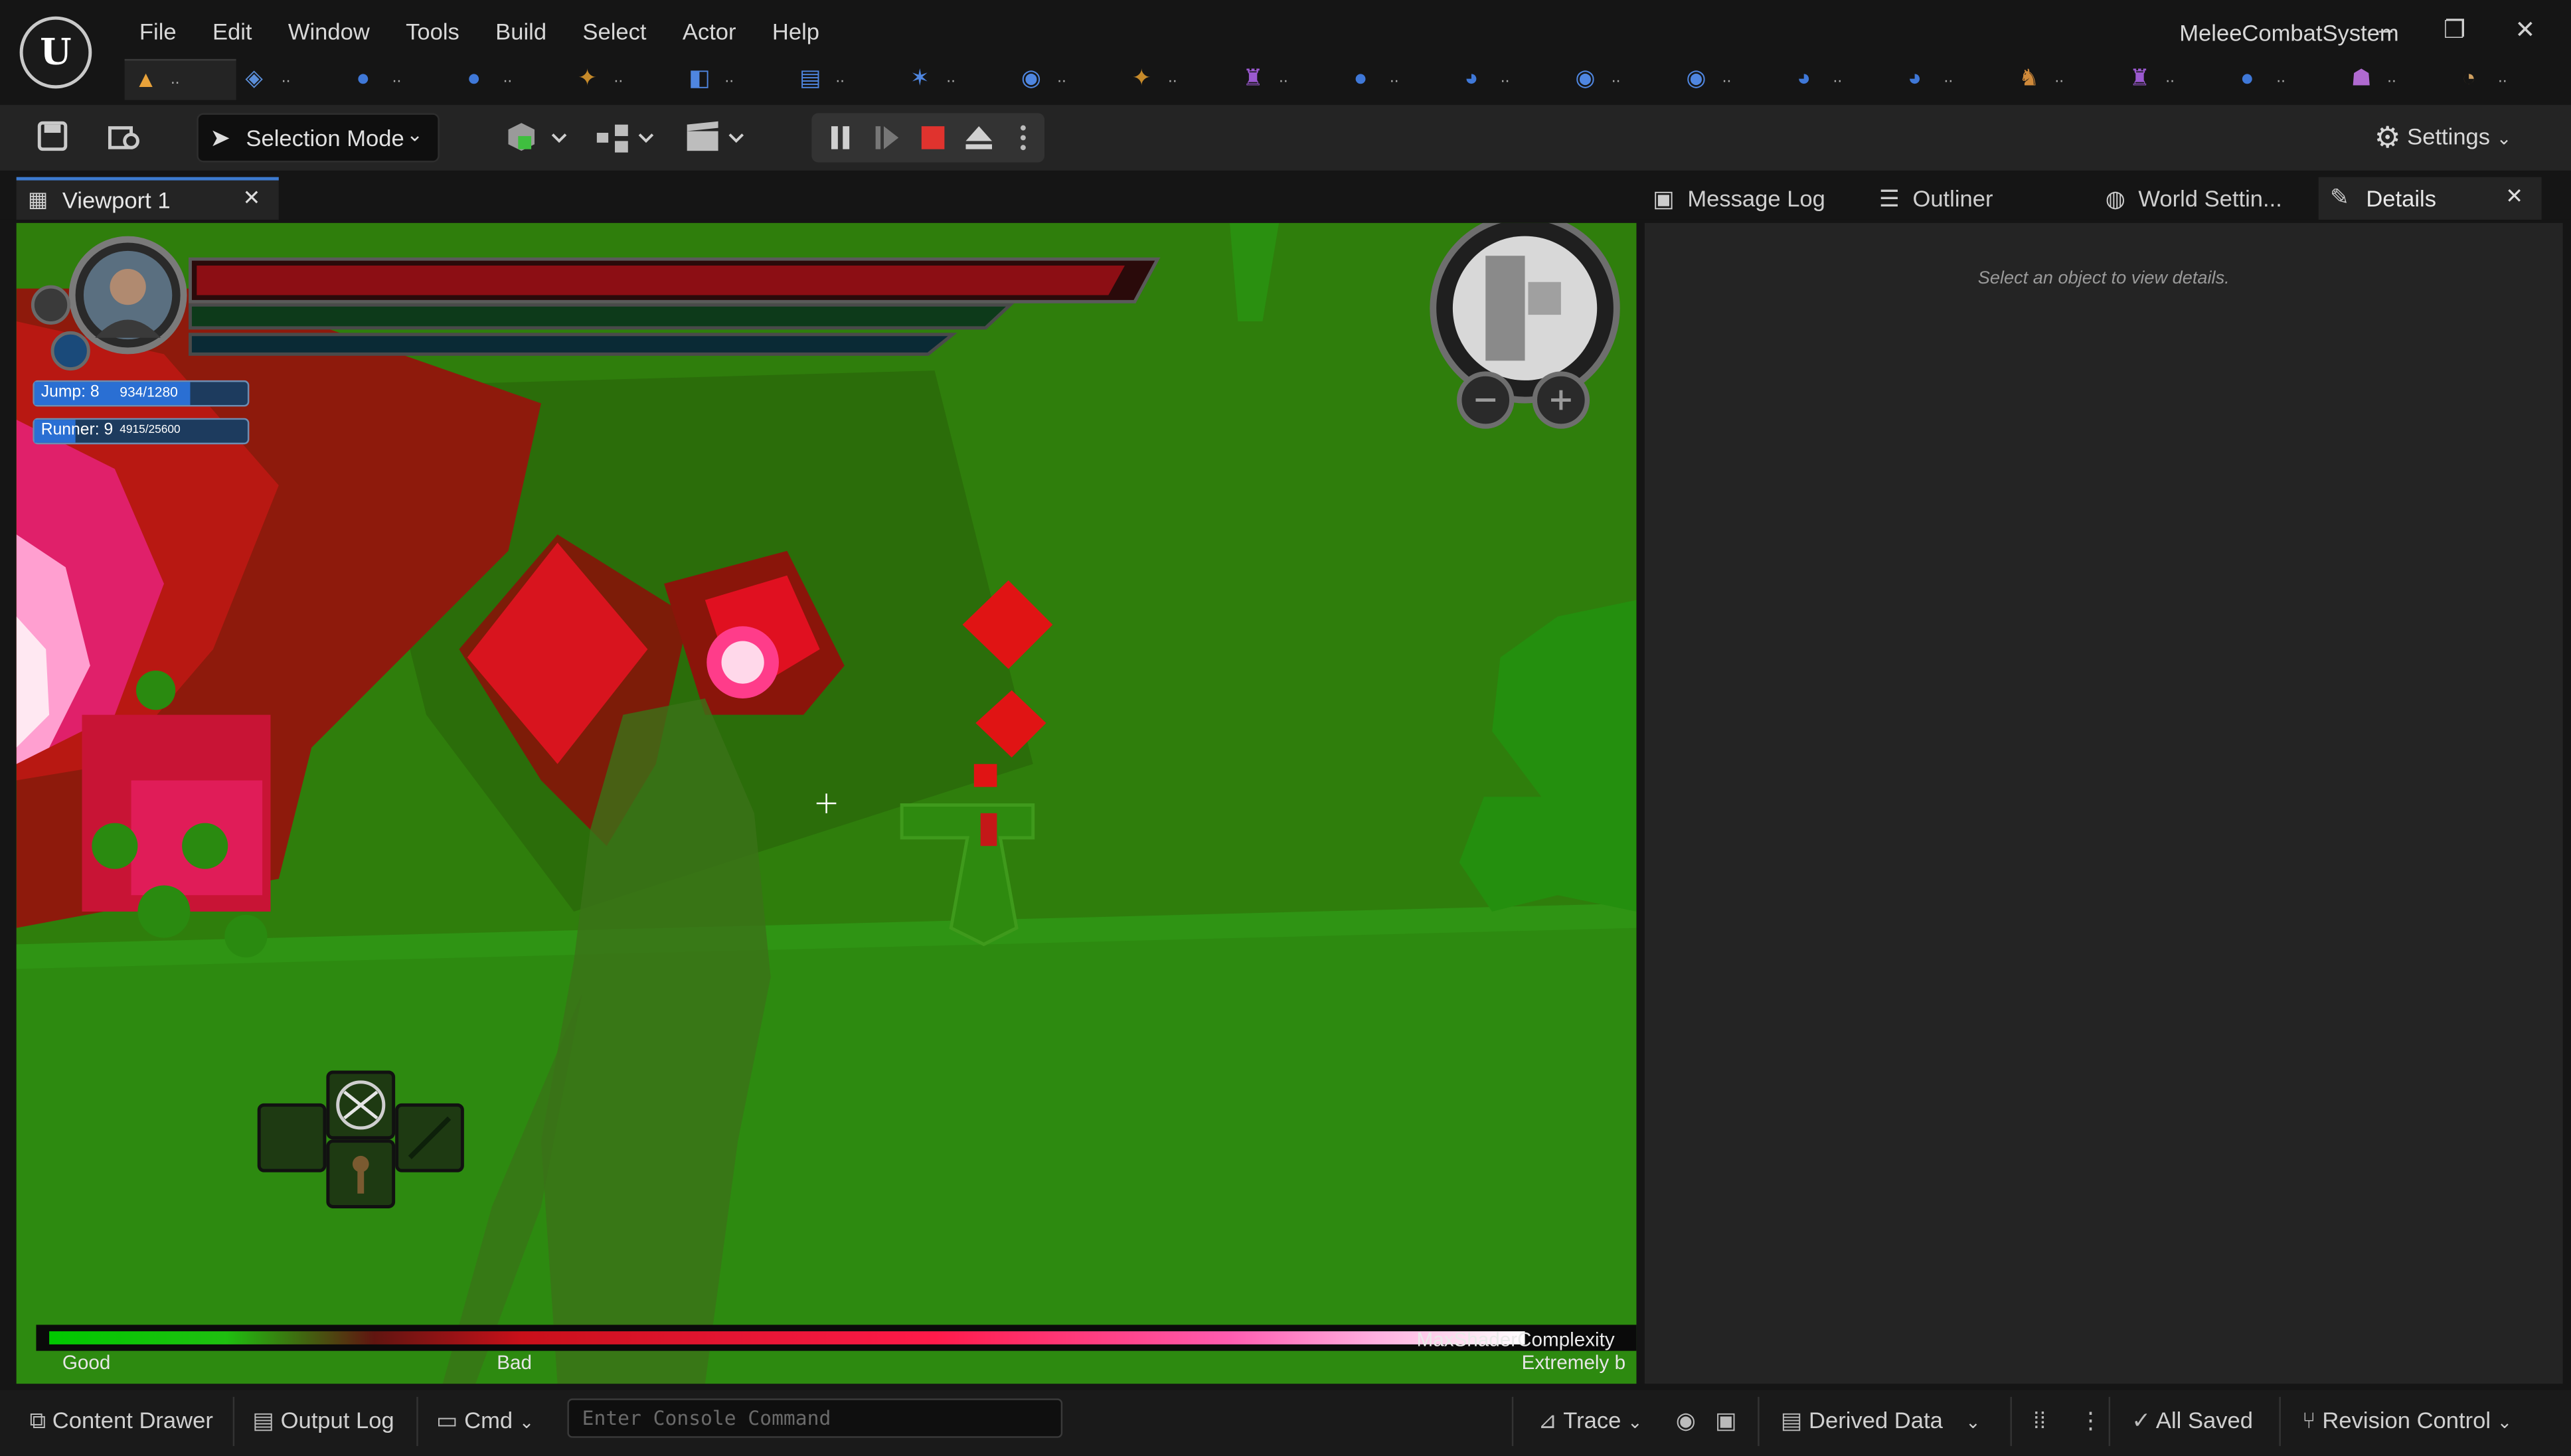 The height and width of the screenshot is (1456, 2571). I want to click on output-log-label: Output Log, so click(337, 1419).